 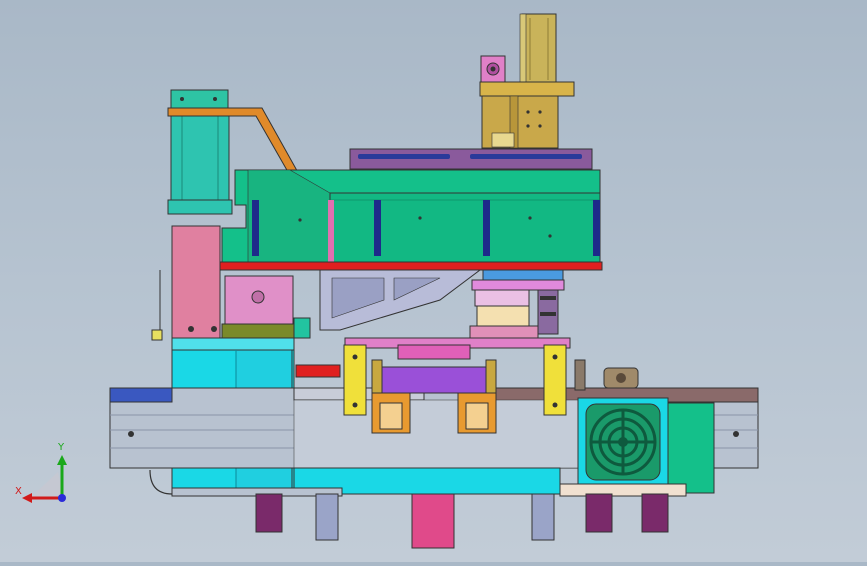 What do you see at coordinates (411, 216) in the screenshot?
I see `green-main-housing` at bounding box center [411, 216].